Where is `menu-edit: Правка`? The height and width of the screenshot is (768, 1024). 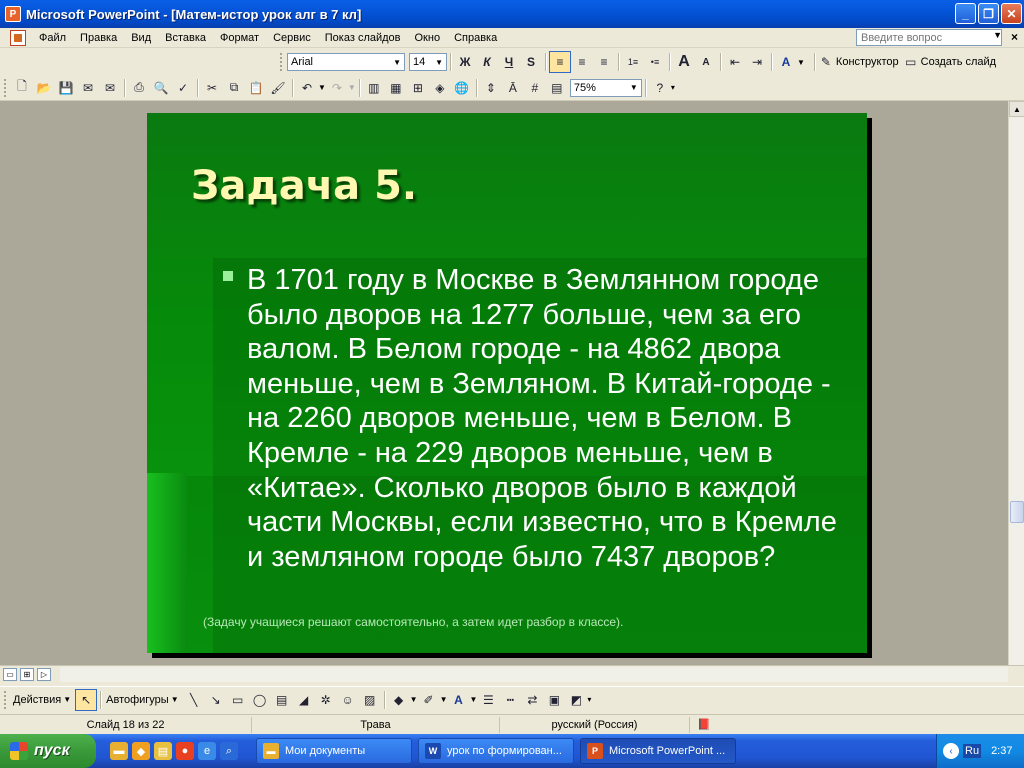
menu-edit: Правка is located at coordinates (98, 38).